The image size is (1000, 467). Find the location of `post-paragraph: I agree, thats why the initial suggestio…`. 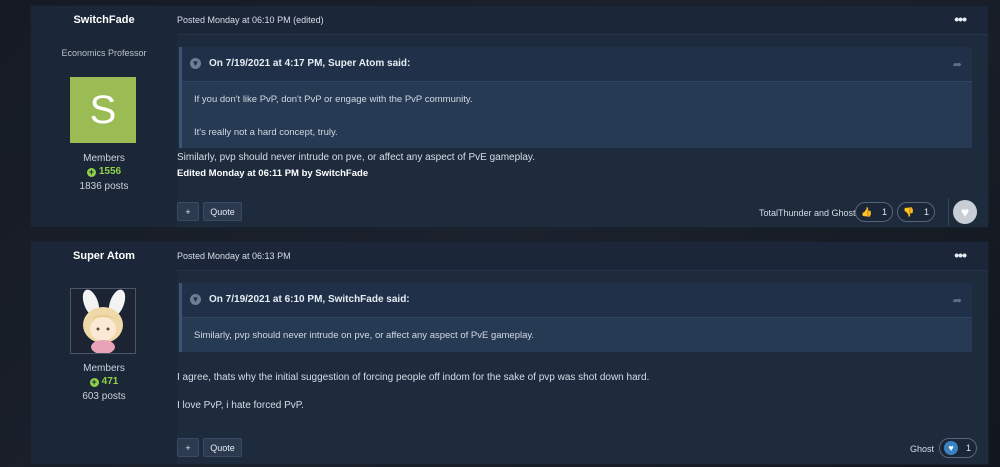

post-paragraph: I agree, thats why the initial suggestio… is located at coordinates (413, 377).